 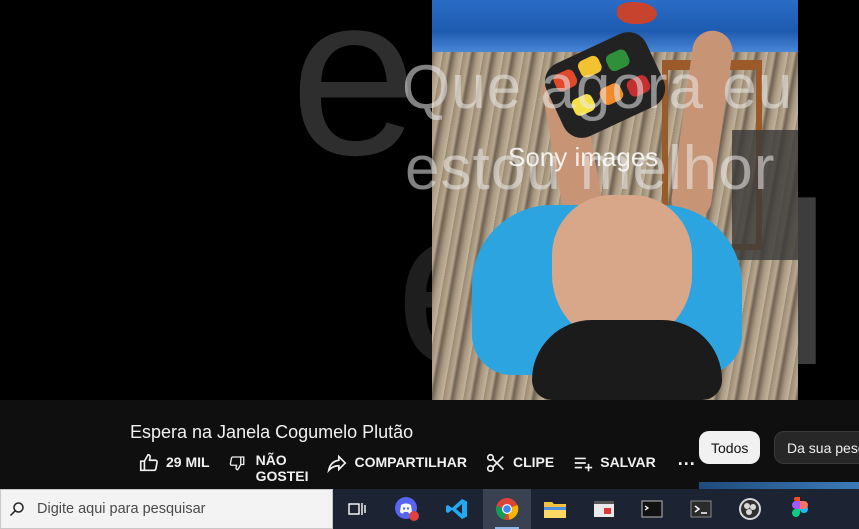 I want to click on obs-icon, so click(x=750, y=509).